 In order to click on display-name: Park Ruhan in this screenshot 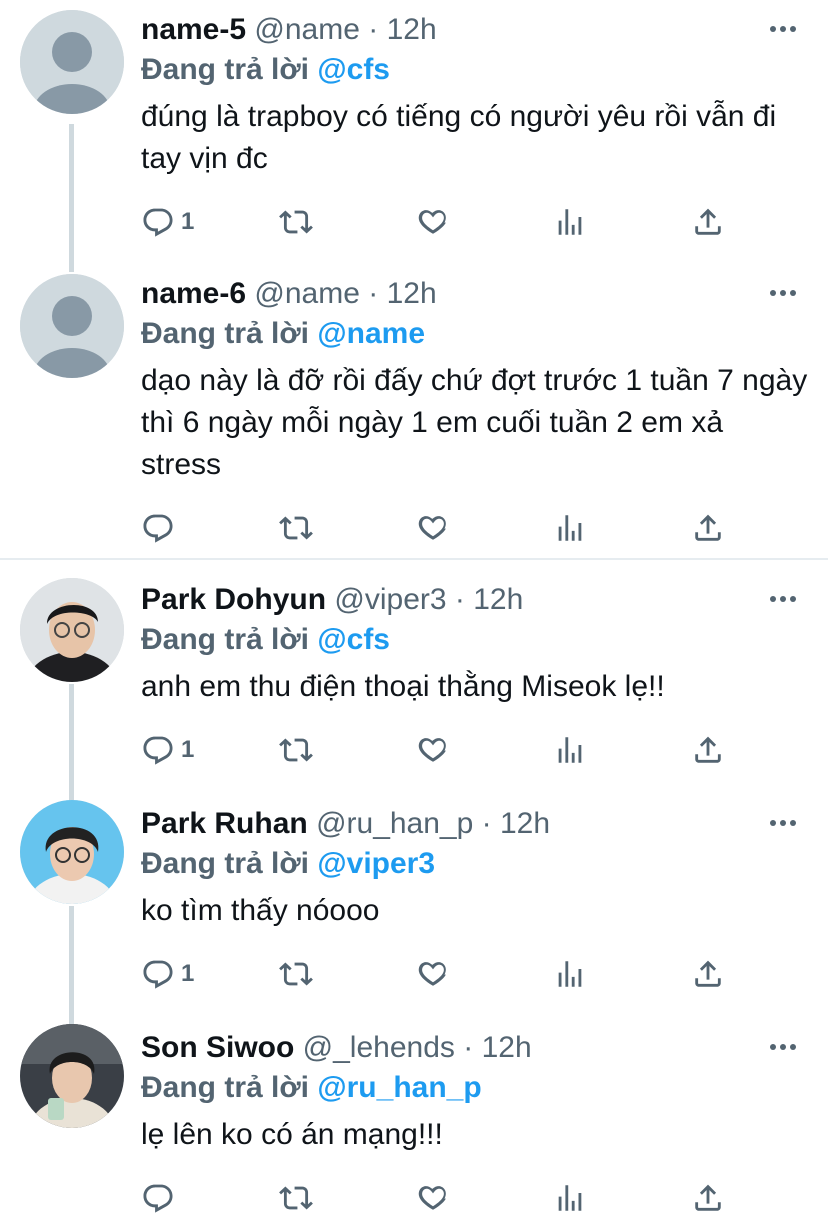, I will do `click(224, 823)`.